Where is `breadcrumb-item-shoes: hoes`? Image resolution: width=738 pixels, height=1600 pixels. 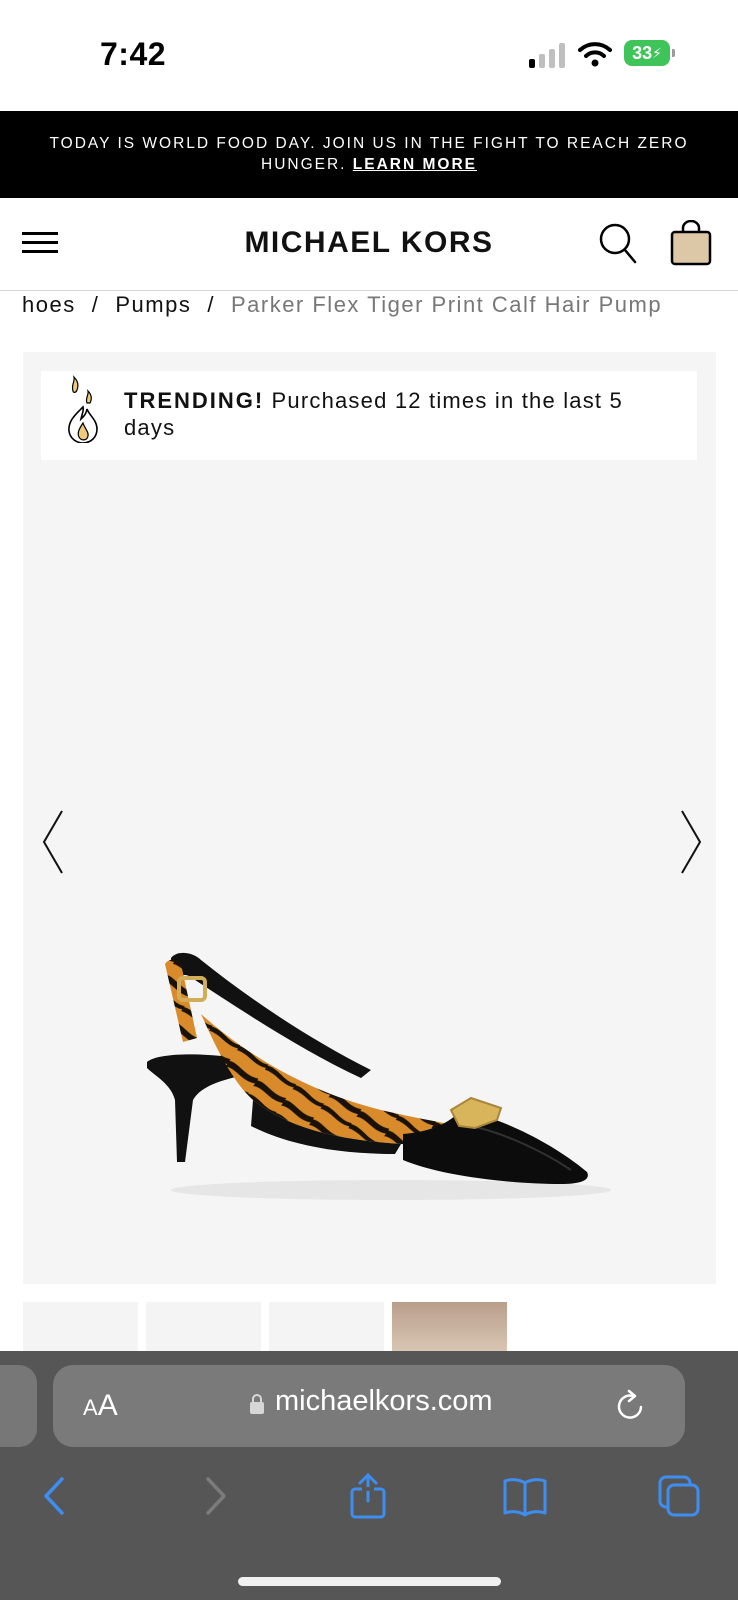 breadcrumb-item-shoes: hoes is located at coordinates (49, 304).